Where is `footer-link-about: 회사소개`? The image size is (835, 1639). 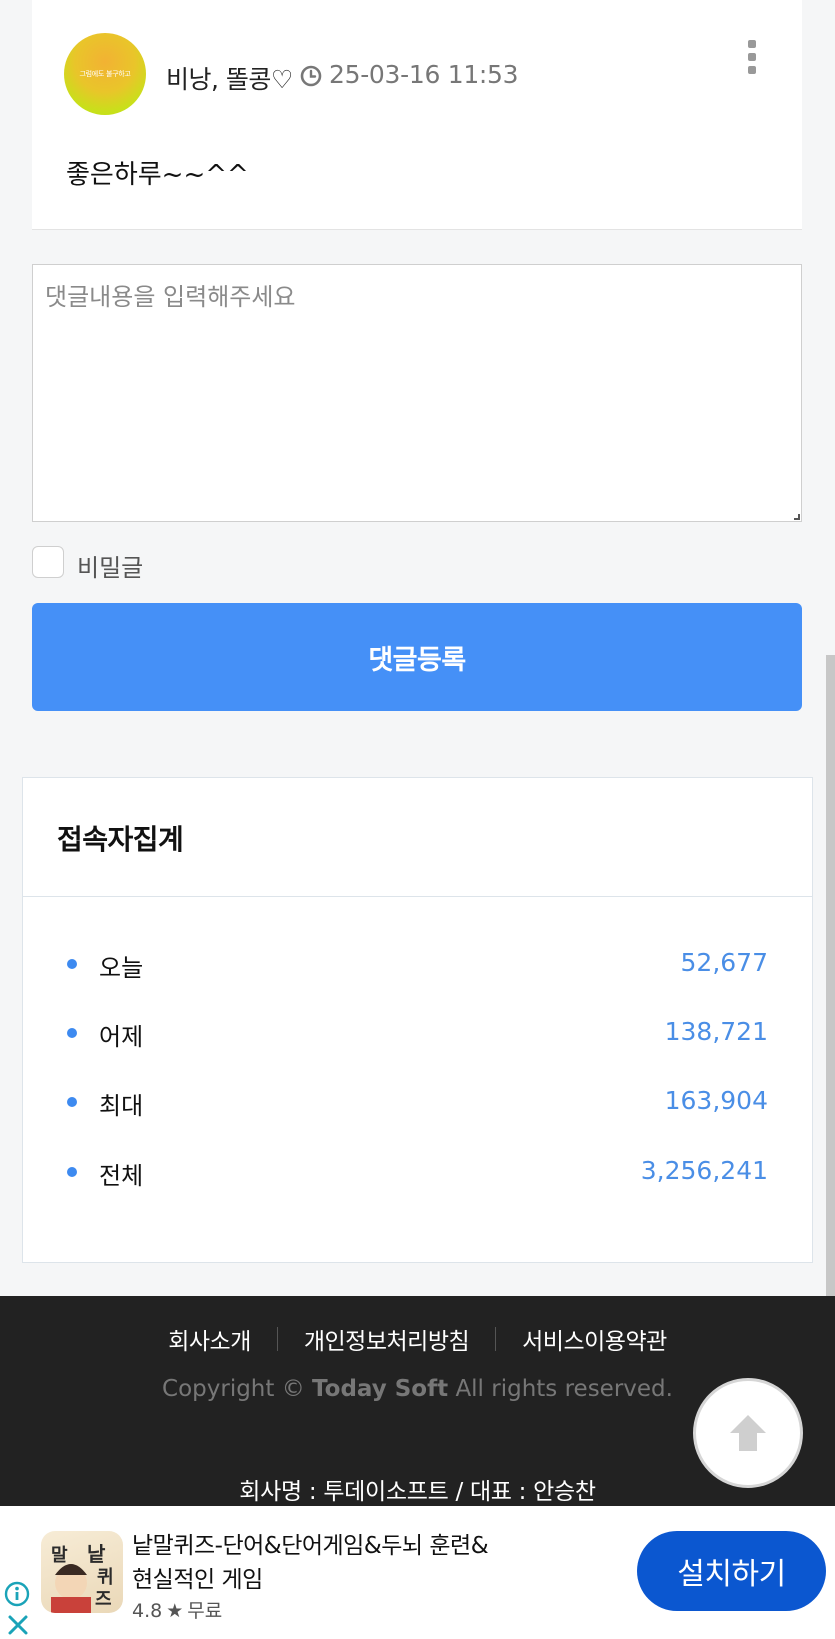
footer-link-about: 회사소개 is located at coordinates (209, 1339).